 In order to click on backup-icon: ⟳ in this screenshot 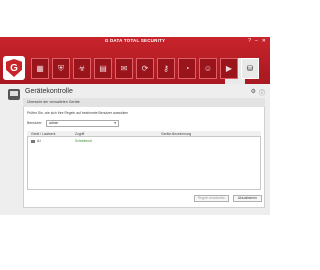, I will do `click(145, 68)`.